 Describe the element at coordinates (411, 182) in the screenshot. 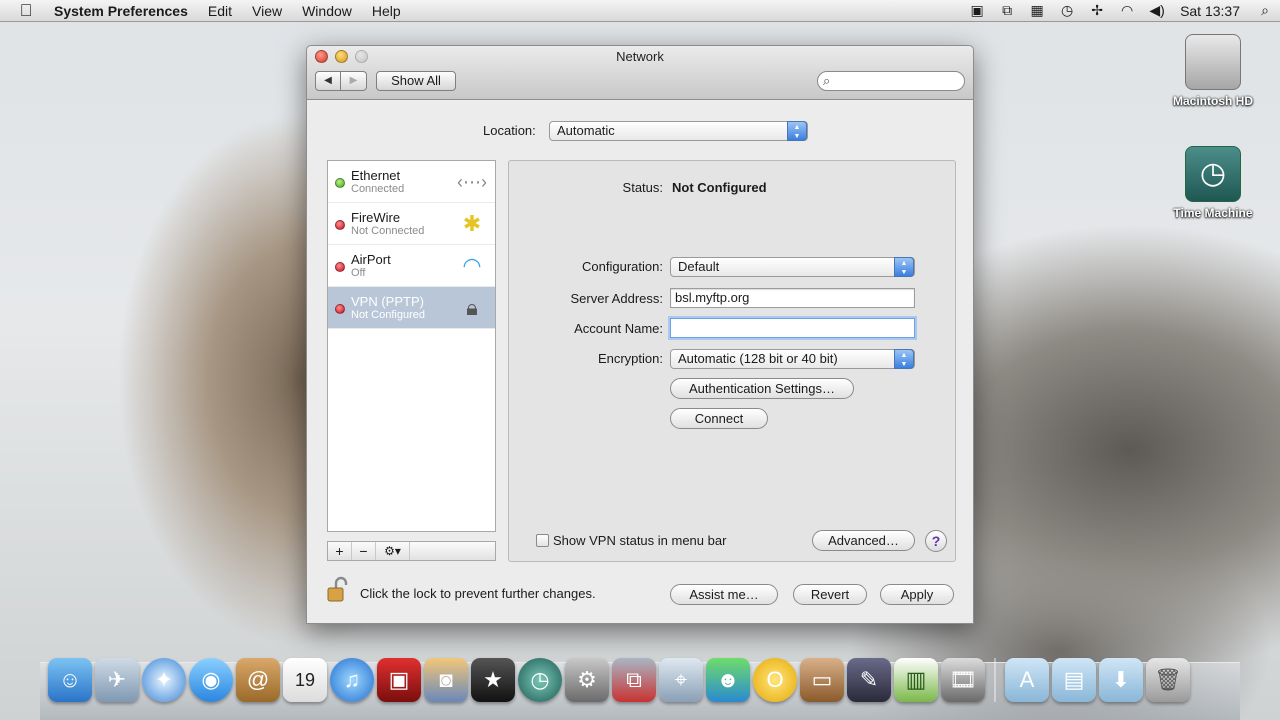

I see `service-item-ethernet: Ethernet Connected ‹⋯›` at that location.